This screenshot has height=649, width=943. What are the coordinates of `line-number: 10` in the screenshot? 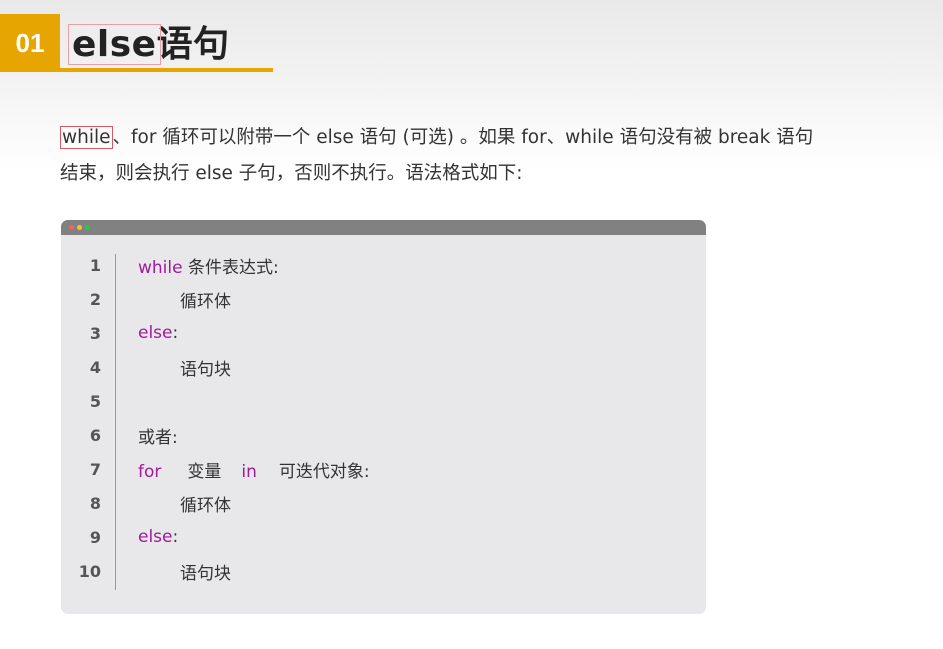 It's located at (89, 571).